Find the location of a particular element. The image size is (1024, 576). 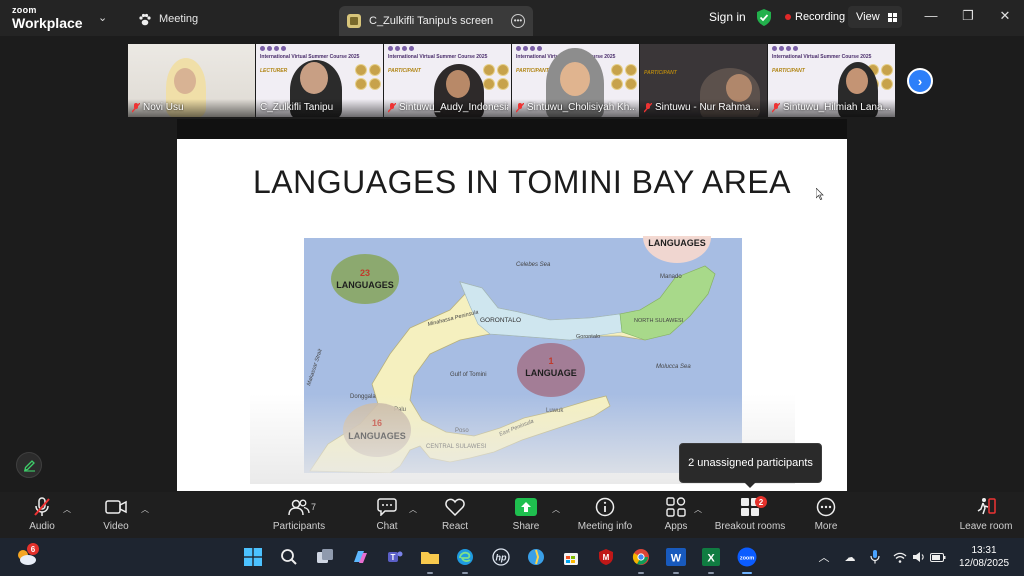

participant-name: Sintuwu_Audy_Indonesia is located at coordinates (448, 107).